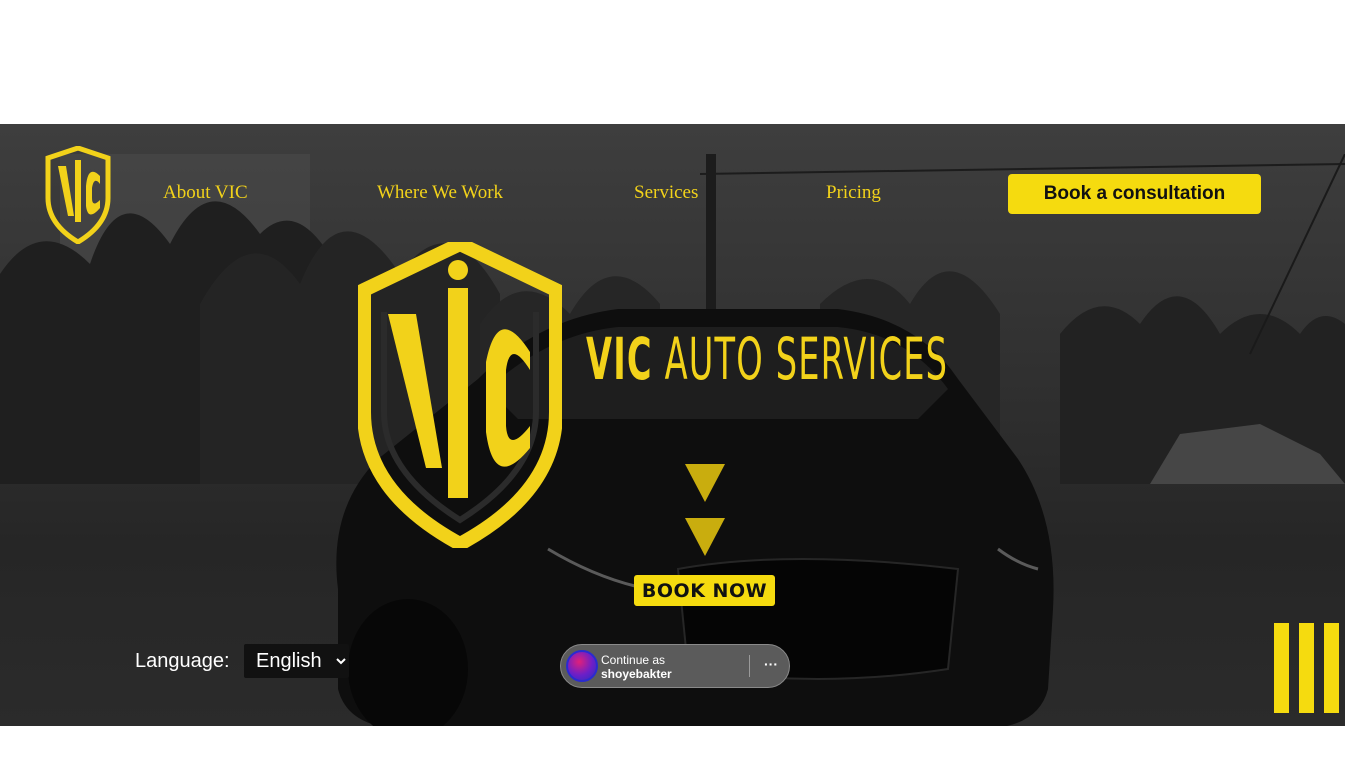 This screenshot has width=1366, height=768. I want to click on menu-bars-icon, so click(1307, 668).